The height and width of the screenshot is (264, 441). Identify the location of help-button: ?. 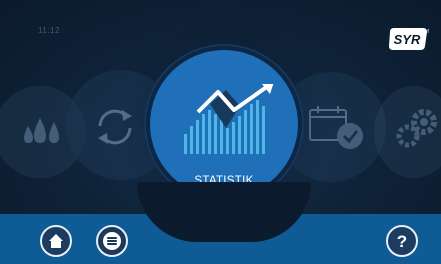
(402, 241).